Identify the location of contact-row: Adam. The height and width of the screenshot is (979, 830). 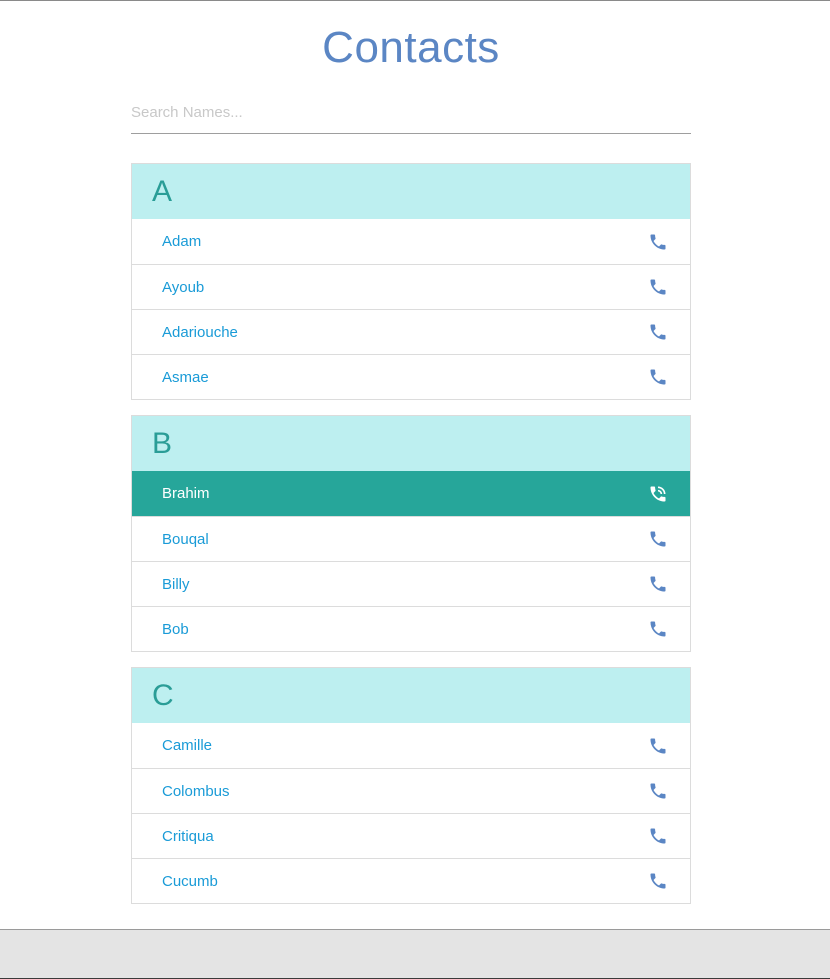
(411, 241).